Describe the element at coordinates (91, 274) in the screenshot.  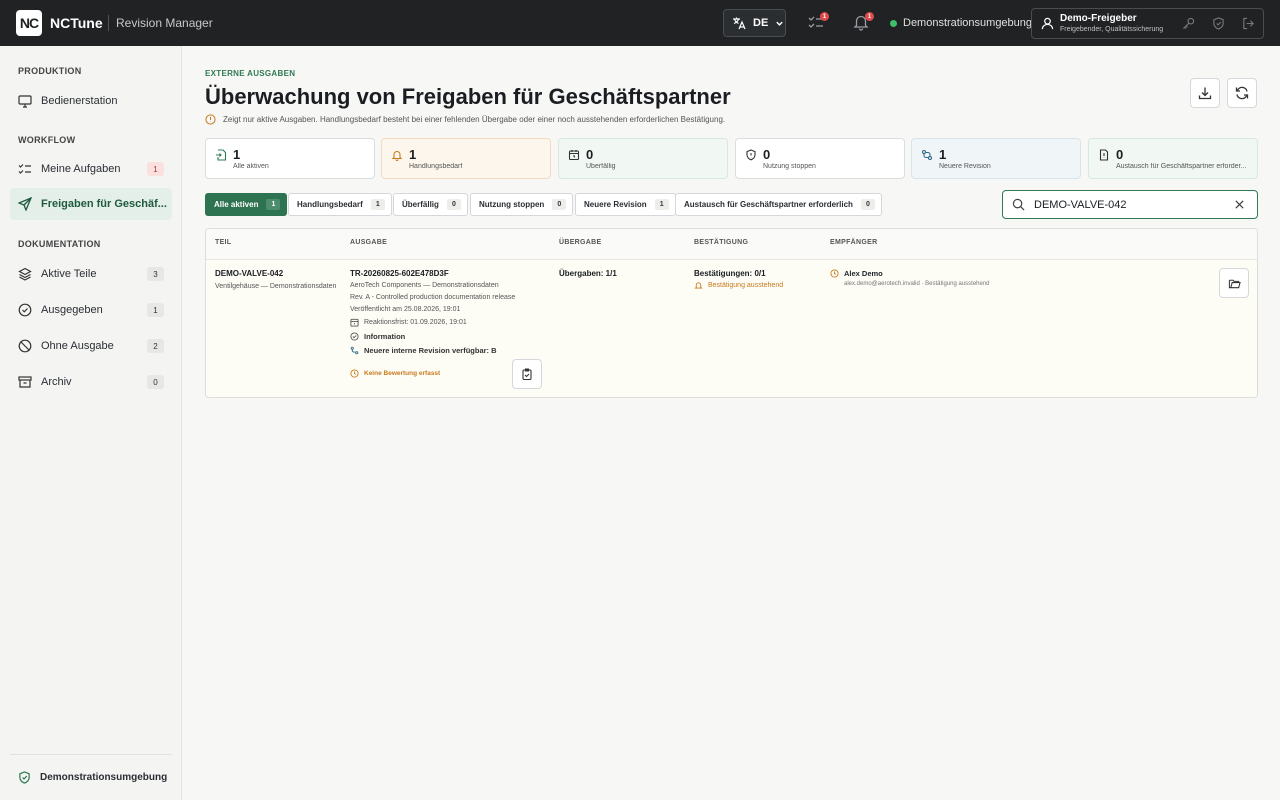
I see `sidebar-item-active-parts: Aktive Teile 3` at that location.